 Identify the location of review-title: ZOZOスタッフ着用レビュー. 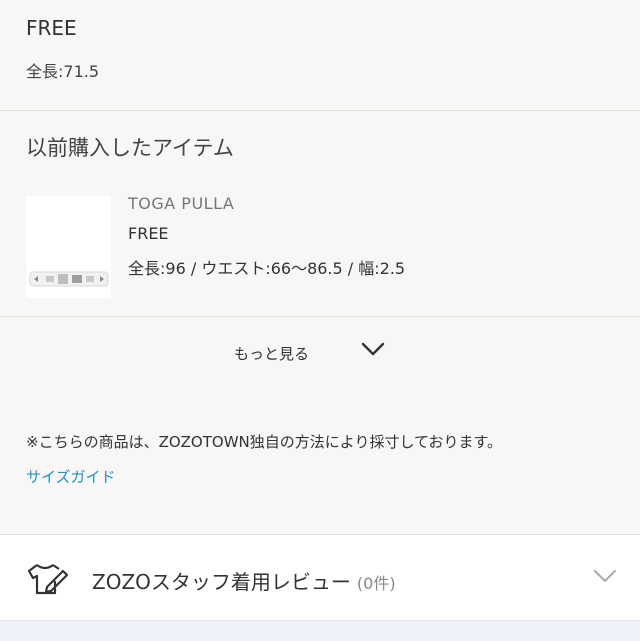
(221, 582).